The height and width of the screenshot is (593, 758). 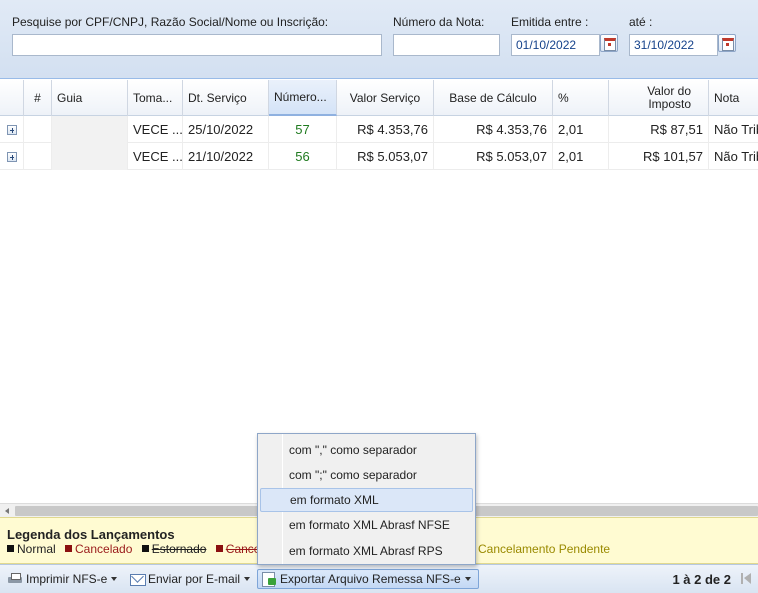 I want to click on legend-items: Normal Cancelado Estornado Cance, so click(x=136, y=549).